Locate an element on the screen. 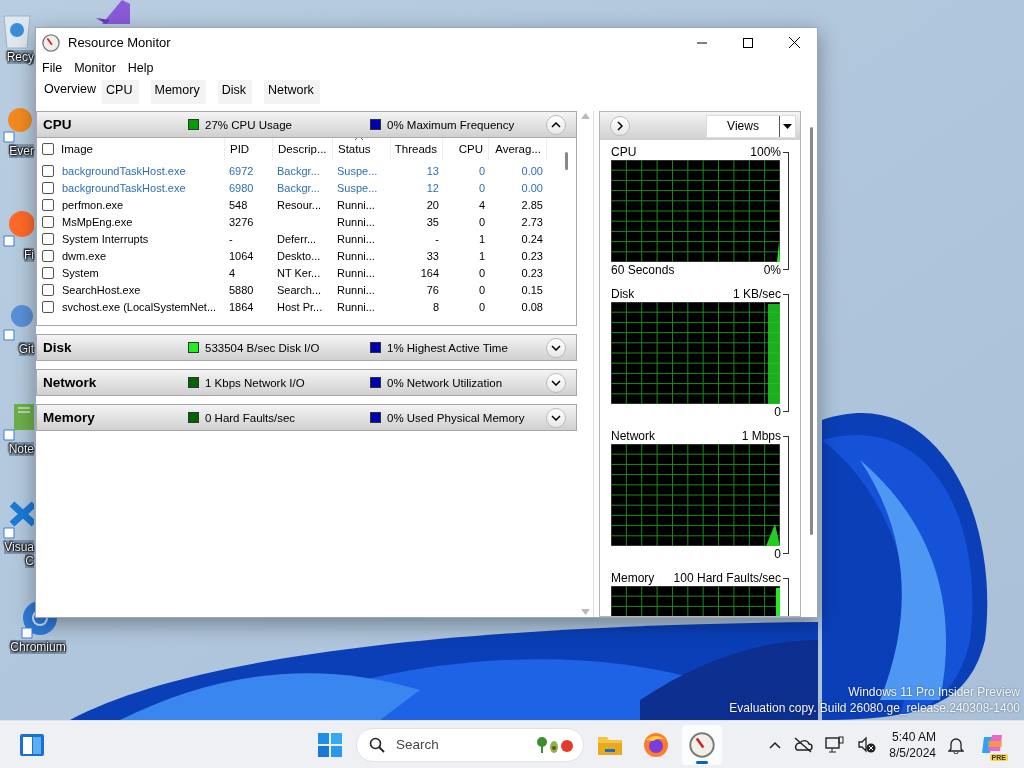 The height and width of the screenshot is (768, 1024). table-cell-text: backgroundTaskHost.exe is located at coordinates (124, 170).